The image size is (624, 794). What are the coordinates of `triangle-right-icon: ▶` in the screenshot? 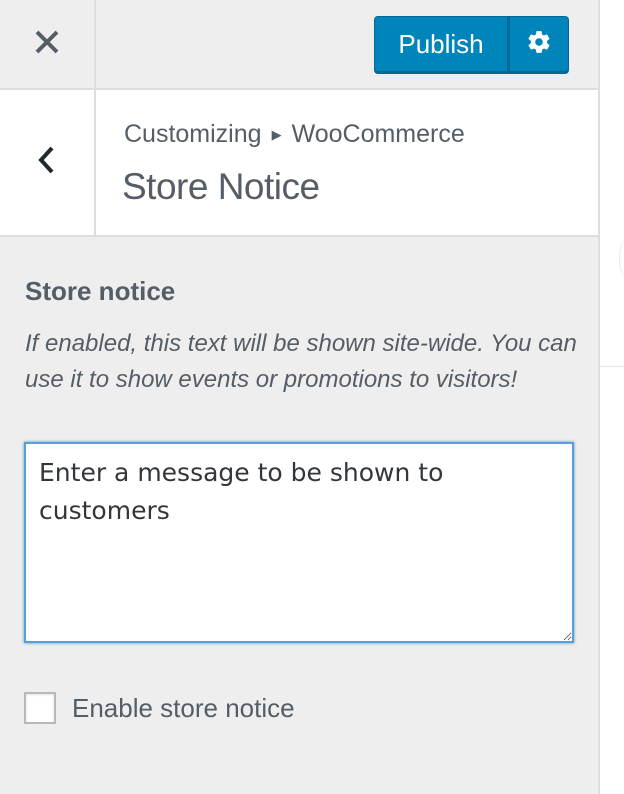 It's located at (276, 134).